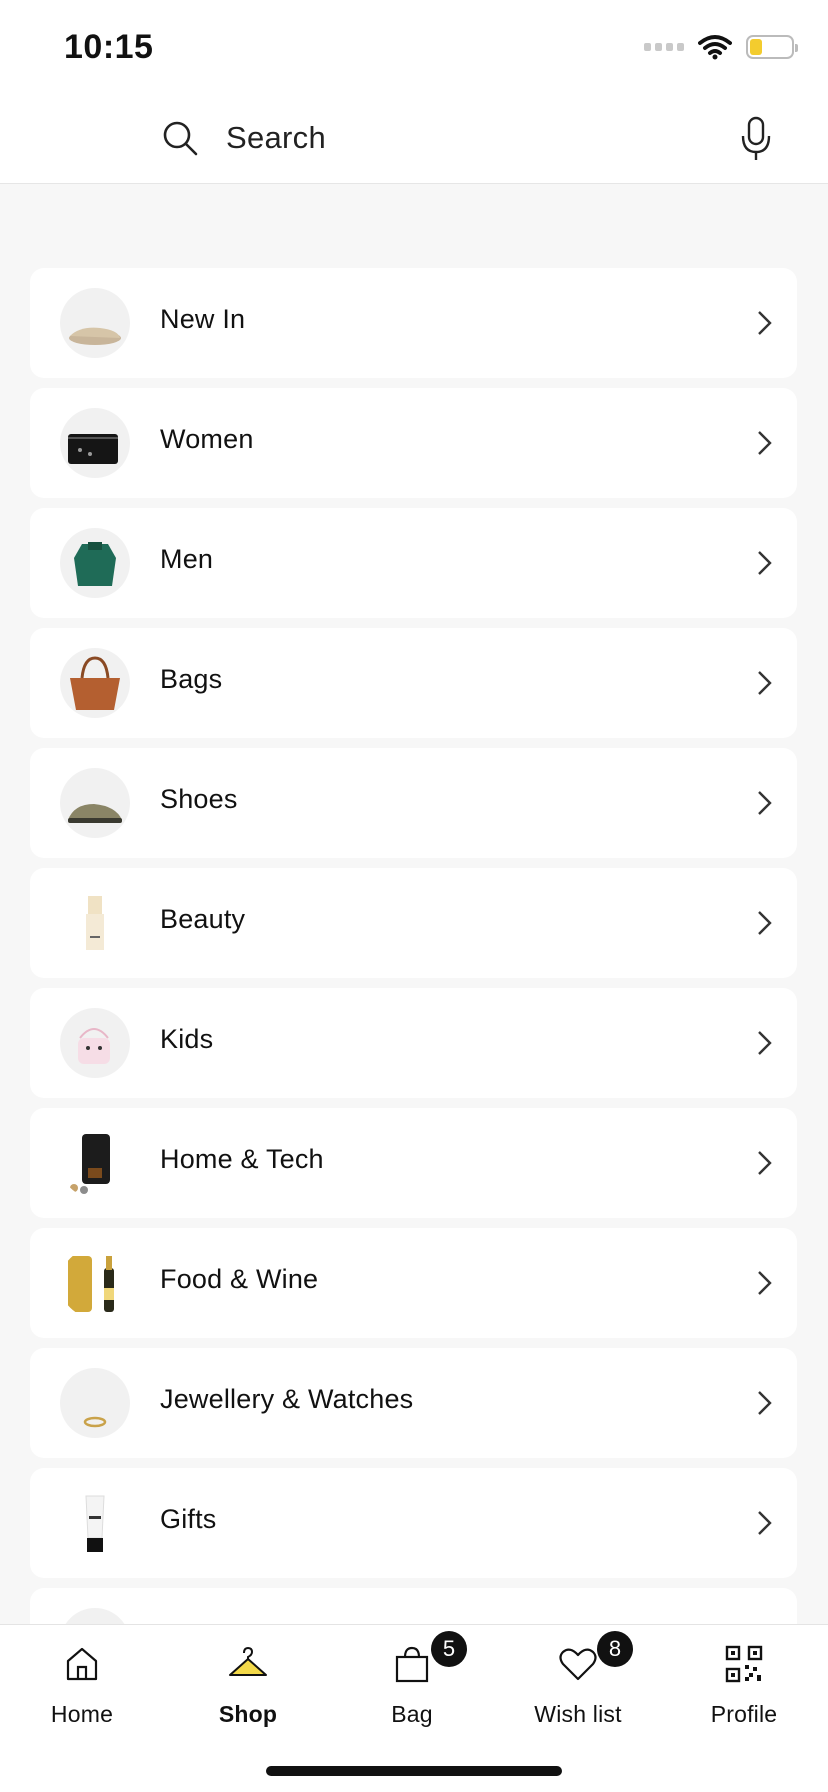  Describe the element at coordinates (199, 799) in the screenshot. I see `category-label: Shoes` at that location.